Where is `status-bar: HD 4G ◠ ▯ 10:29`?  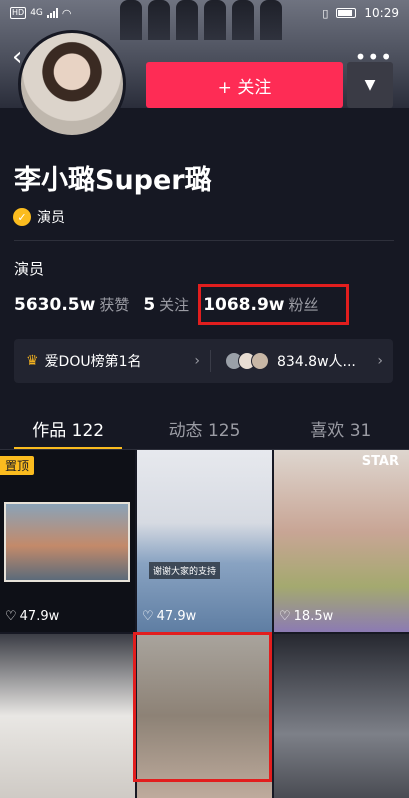 status-bar: HD 4G ◠ ▯ 10:29 is located at coordinates (204, 13).